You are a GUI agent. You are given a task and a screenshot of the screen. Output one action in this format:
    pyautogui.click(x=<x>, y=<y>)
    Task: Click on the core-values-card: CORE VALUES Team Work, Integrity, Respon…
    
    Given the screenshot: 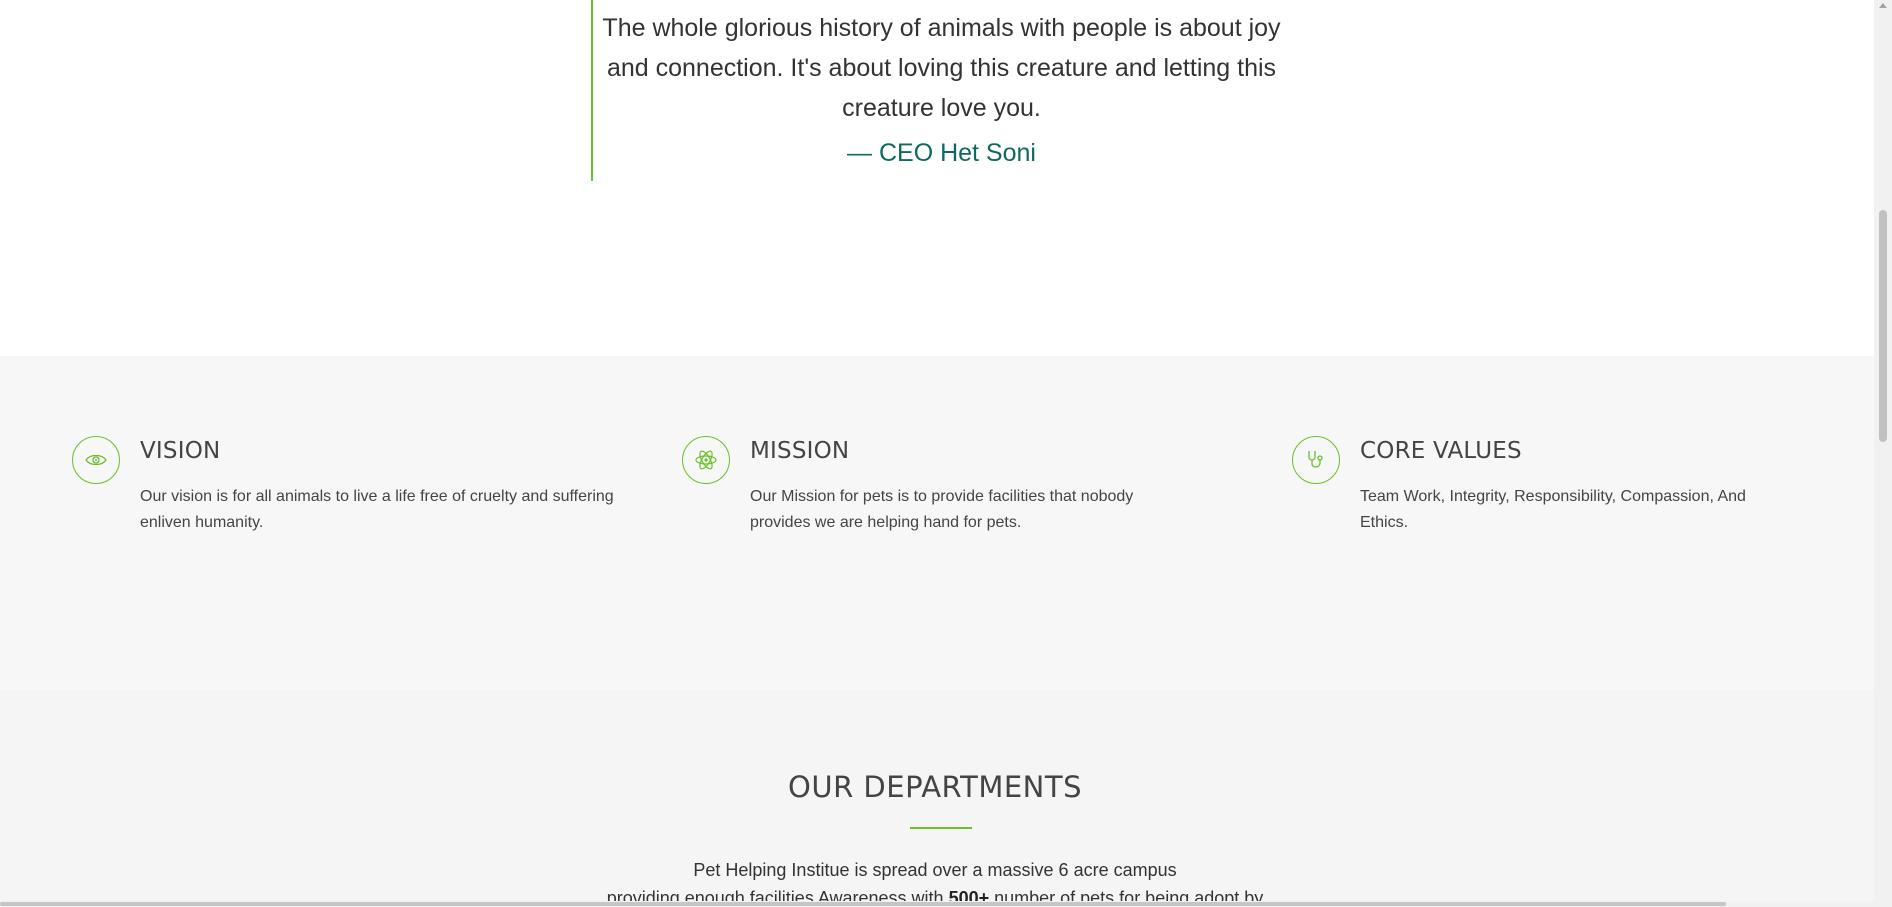 What is the action you would take?
    pyautogui.click(x=1572, y=496)
    